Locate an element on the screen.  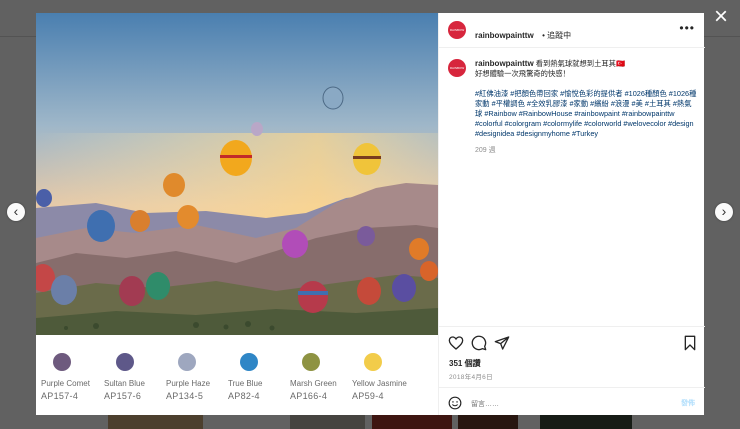
swatch-true-blue: True Blue AP82-4 is located at coordinates (263, 377).